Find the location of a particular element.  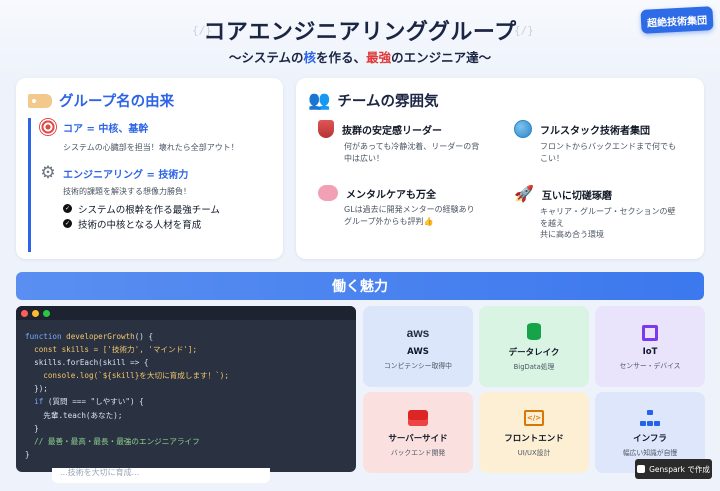

database-icon is located at coordinates (534, 331).